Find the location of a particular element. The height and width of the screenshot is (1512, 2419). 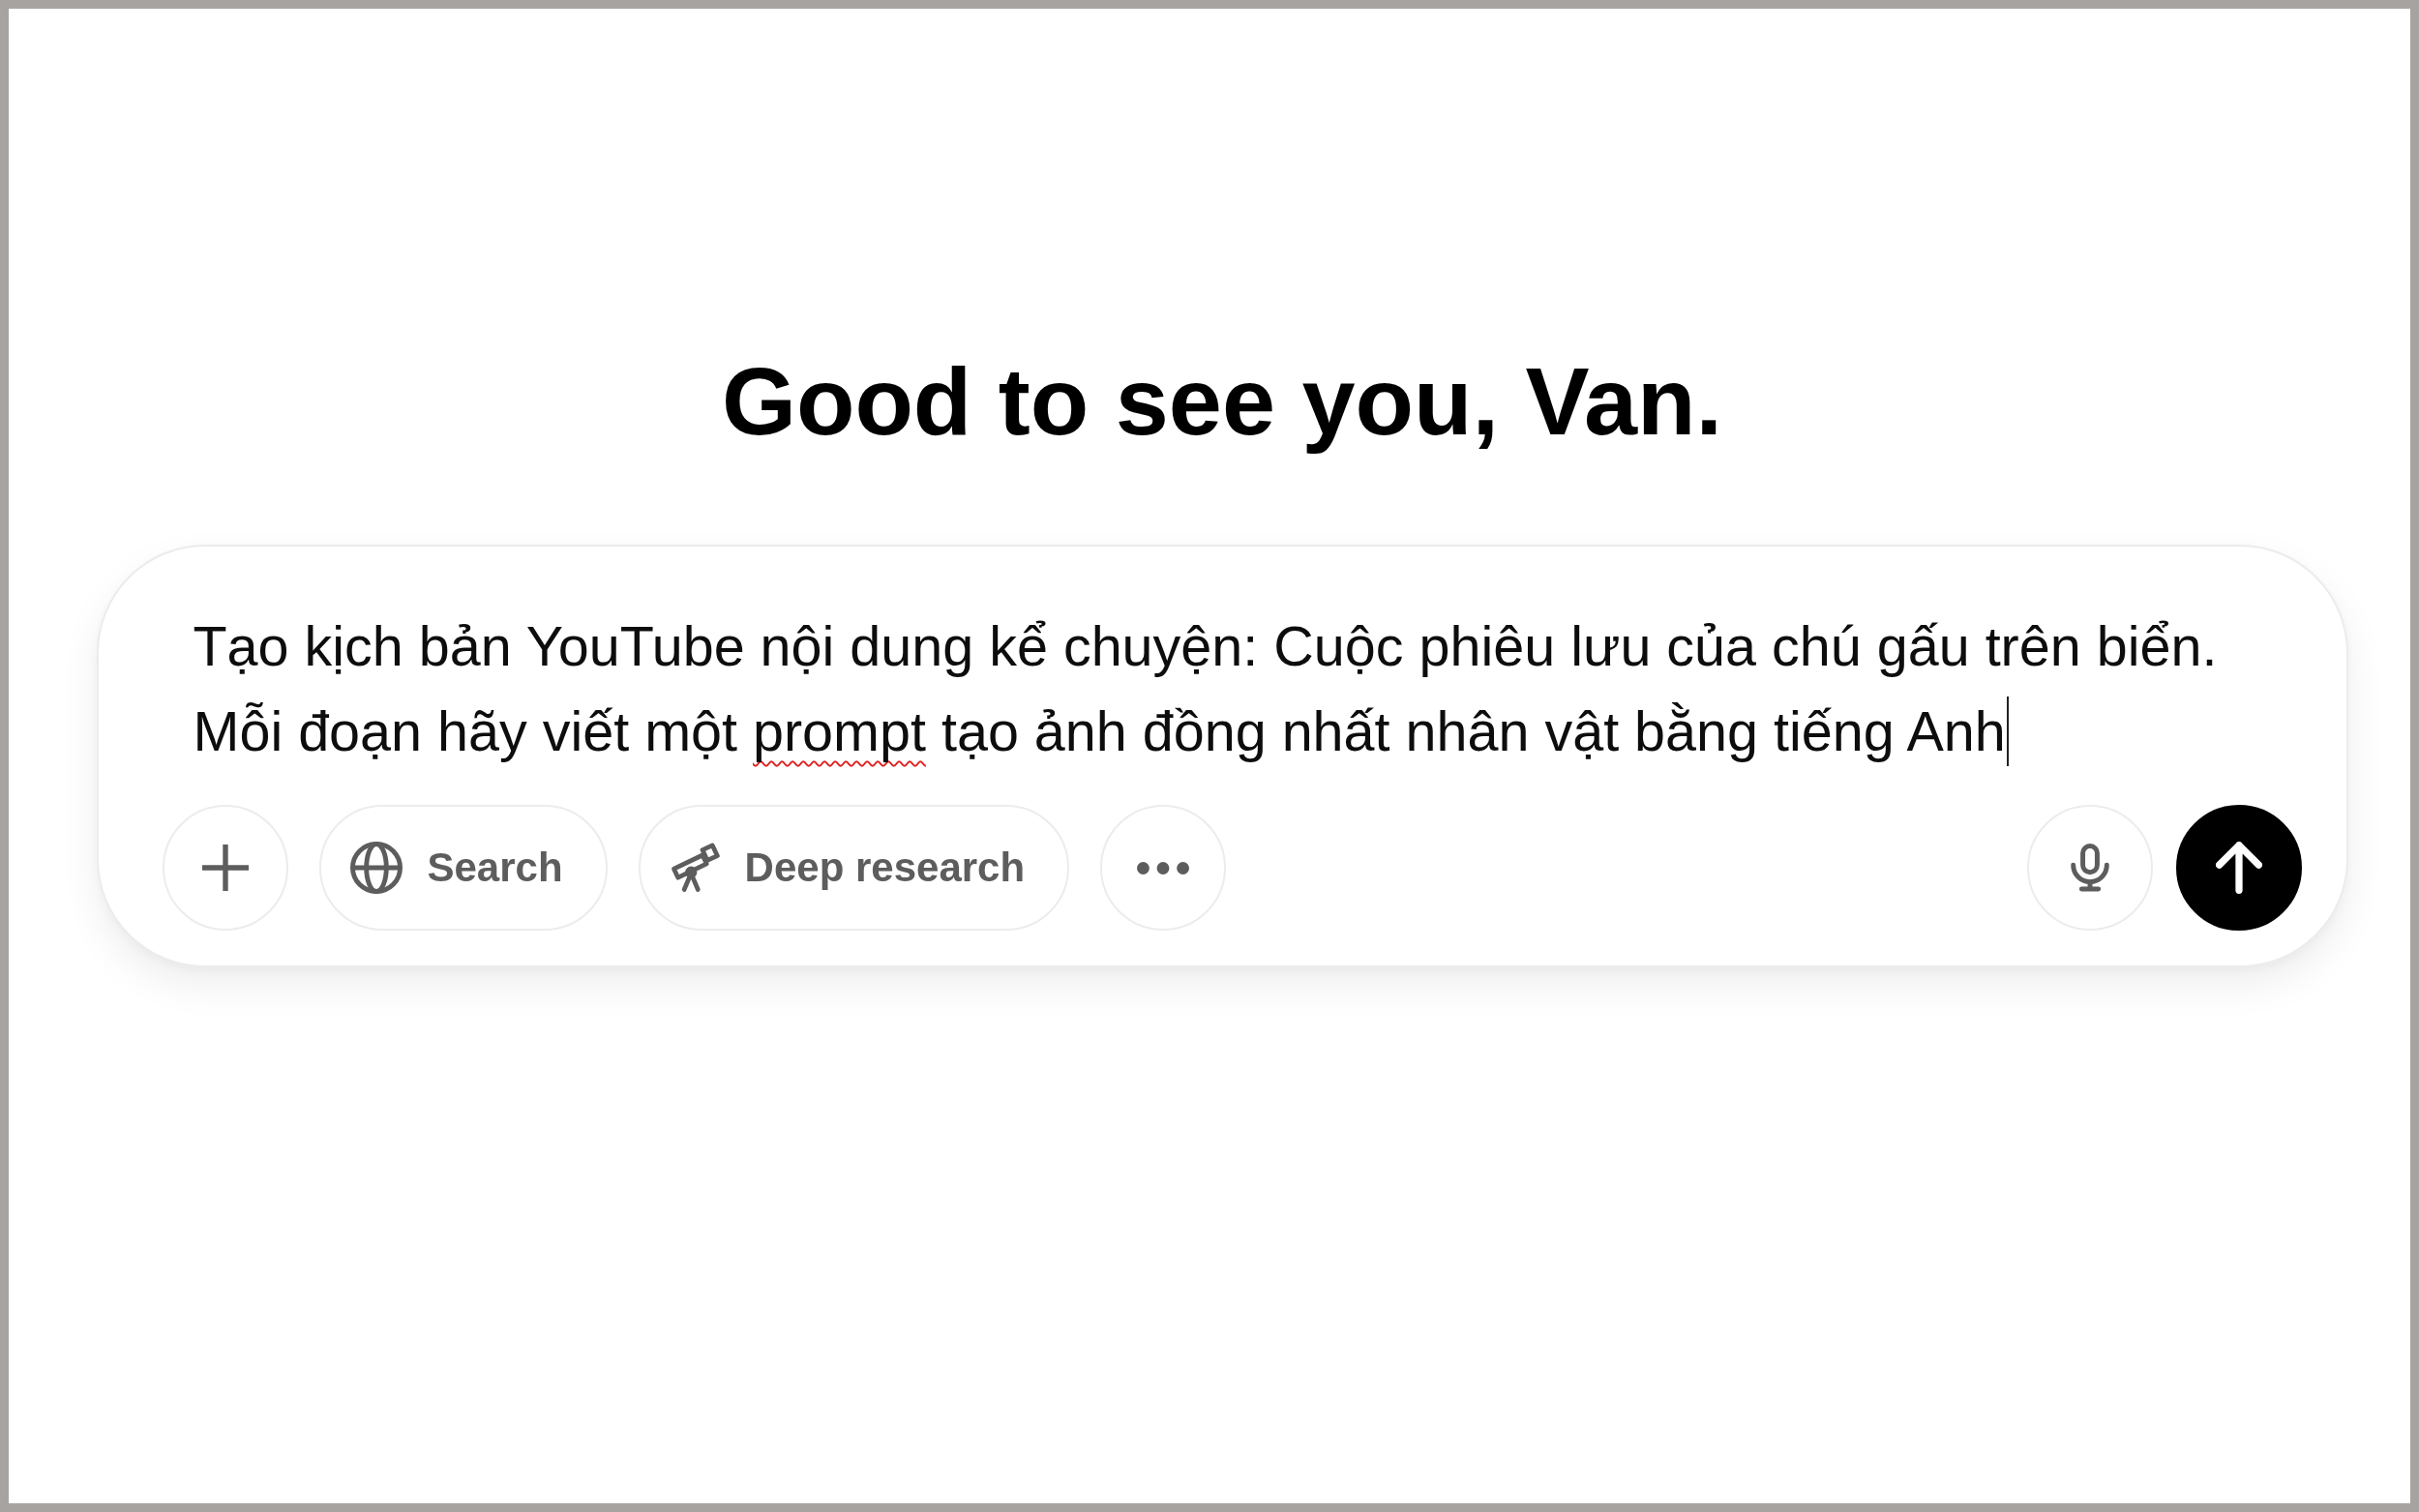

ellipsis-icon is located at coordinates (1164, 868).